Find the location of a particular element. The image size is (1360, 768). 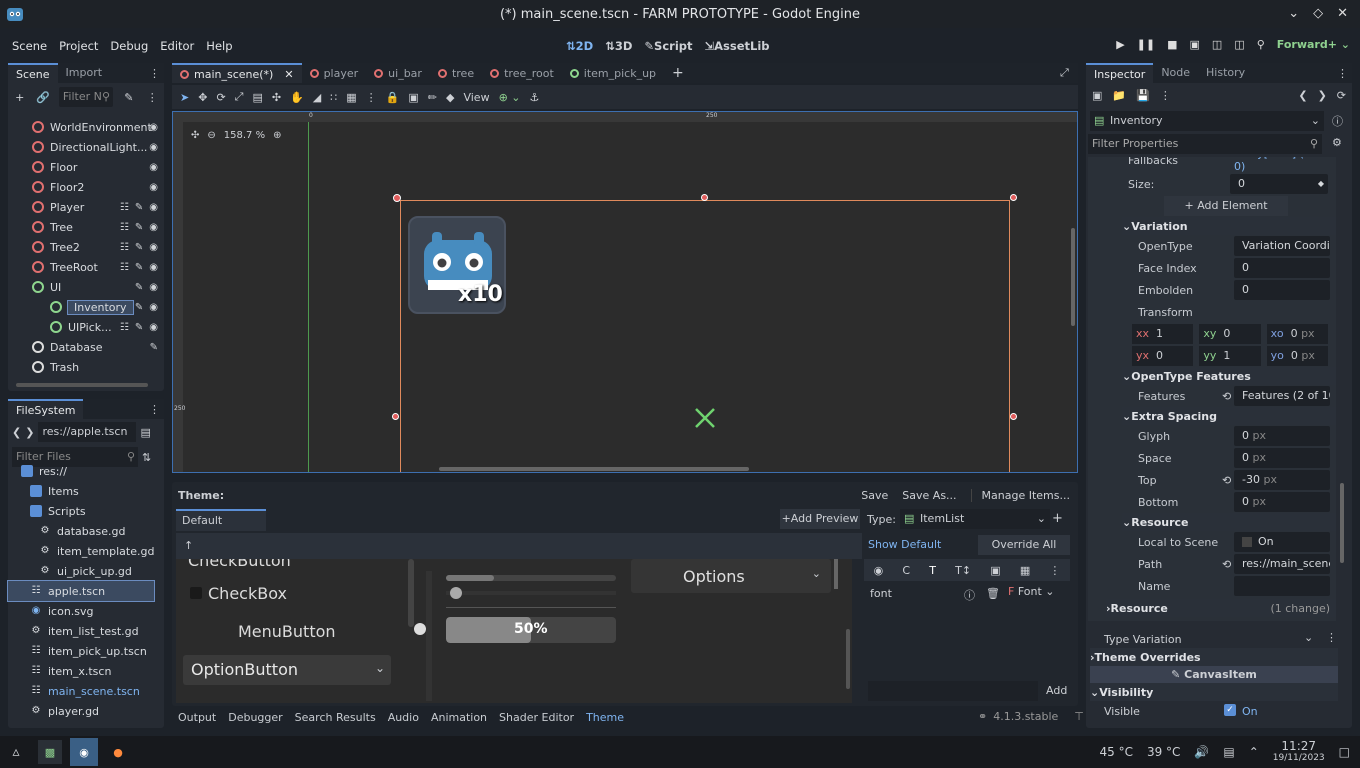

override-camera-icon: ◆ is located at coordinates (450, 97).